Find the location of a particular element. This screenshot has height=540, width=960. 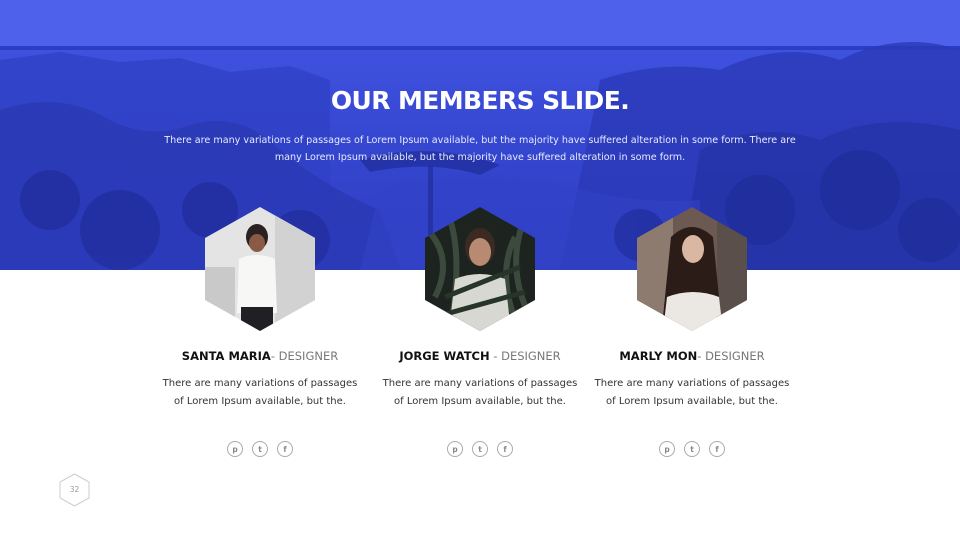

member-name: MARLY MON is located at coordinates (658, 356).